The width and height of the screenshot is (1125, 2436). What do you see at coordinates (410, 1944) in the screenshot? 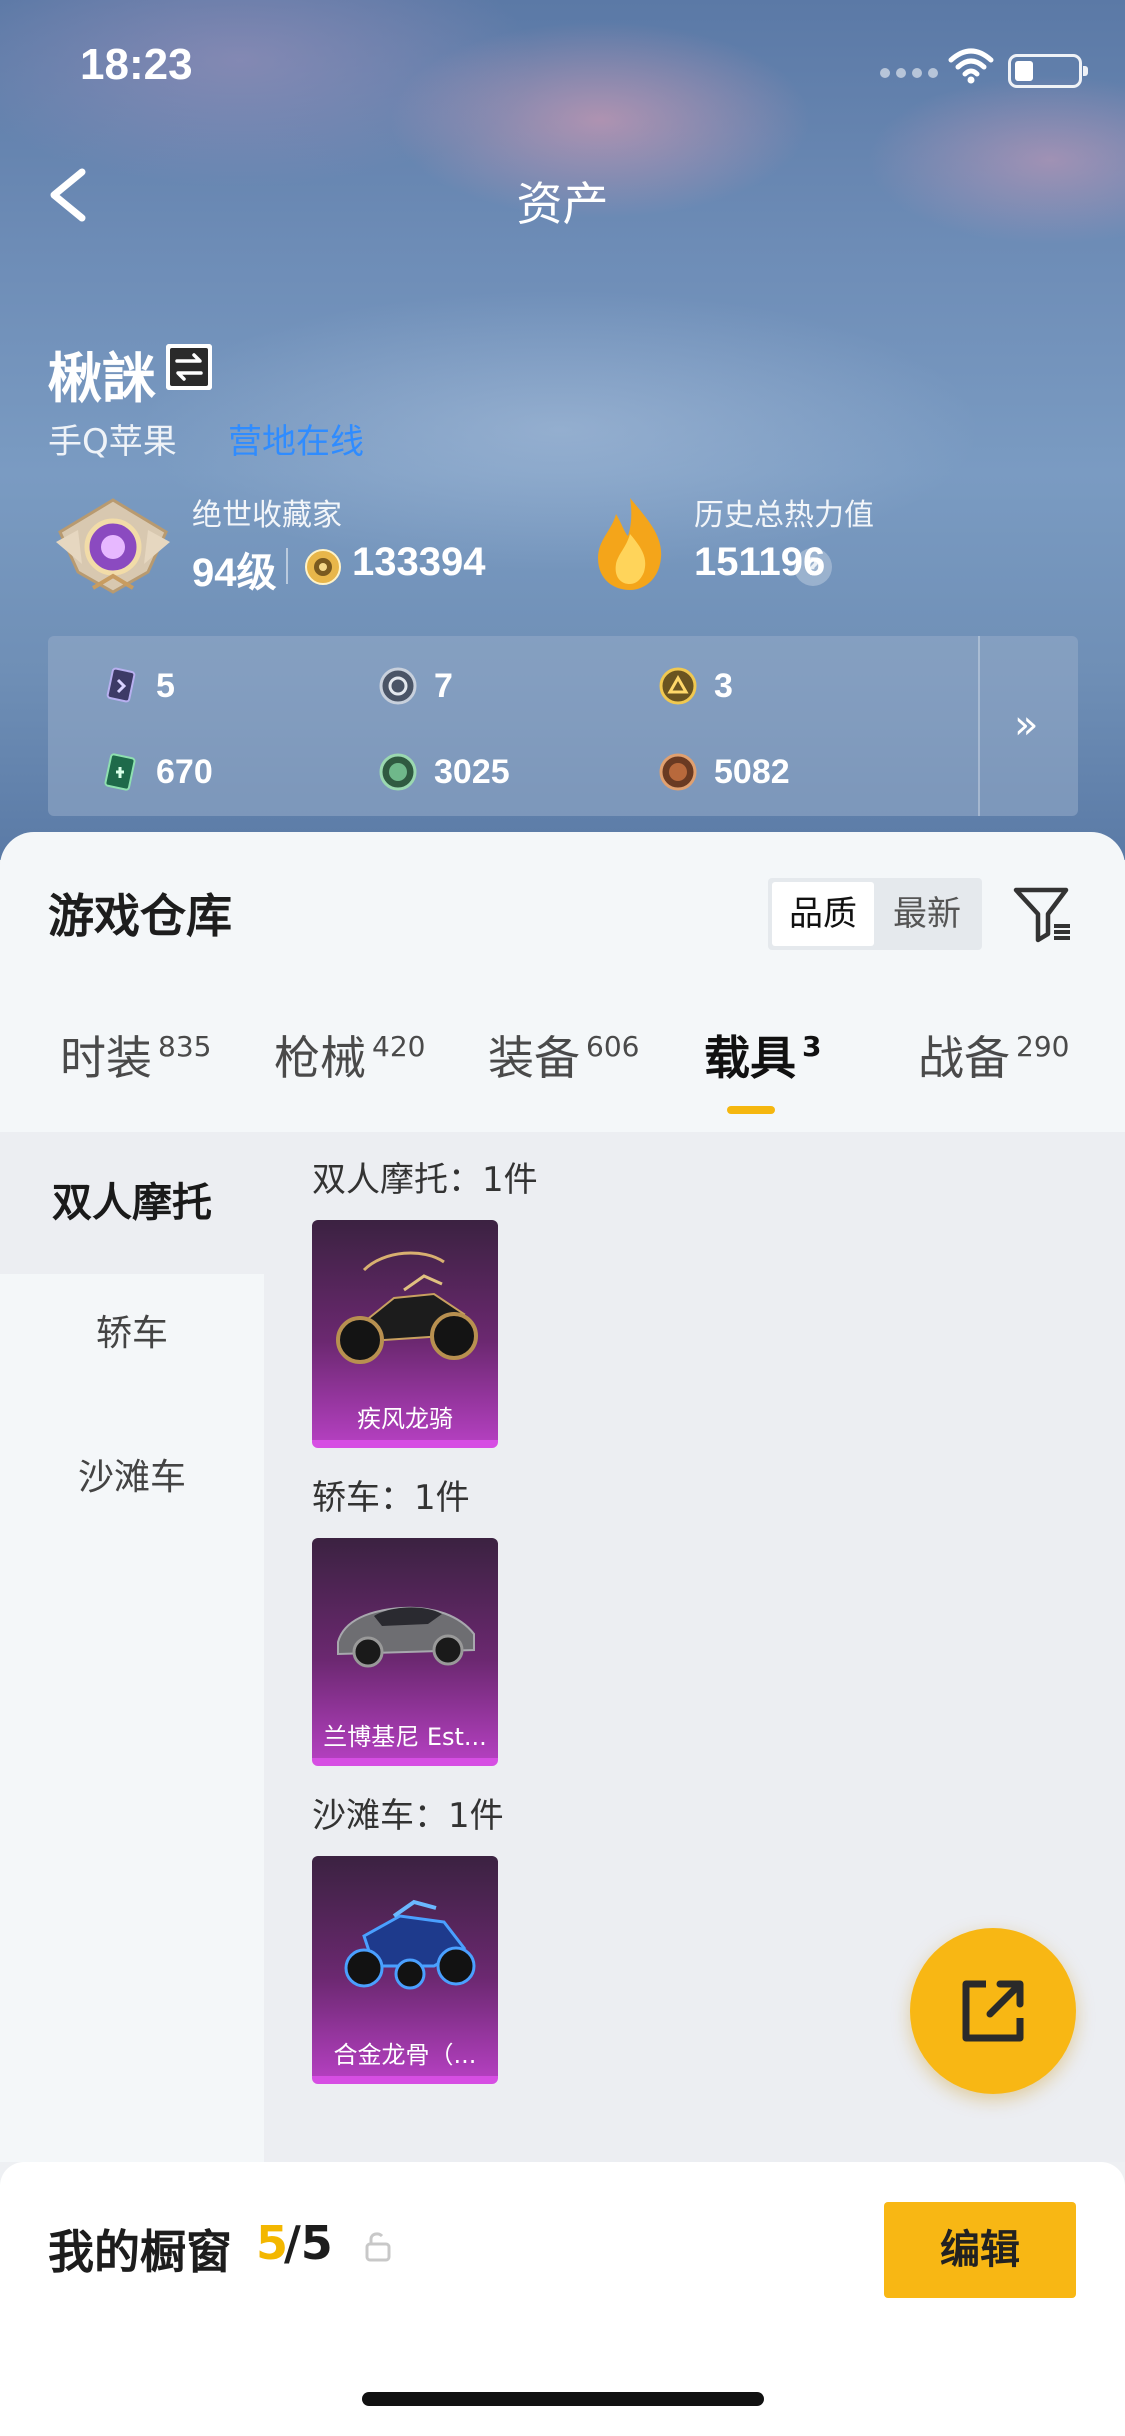
I see `buggy-image` at bounding box center [410, 1944].